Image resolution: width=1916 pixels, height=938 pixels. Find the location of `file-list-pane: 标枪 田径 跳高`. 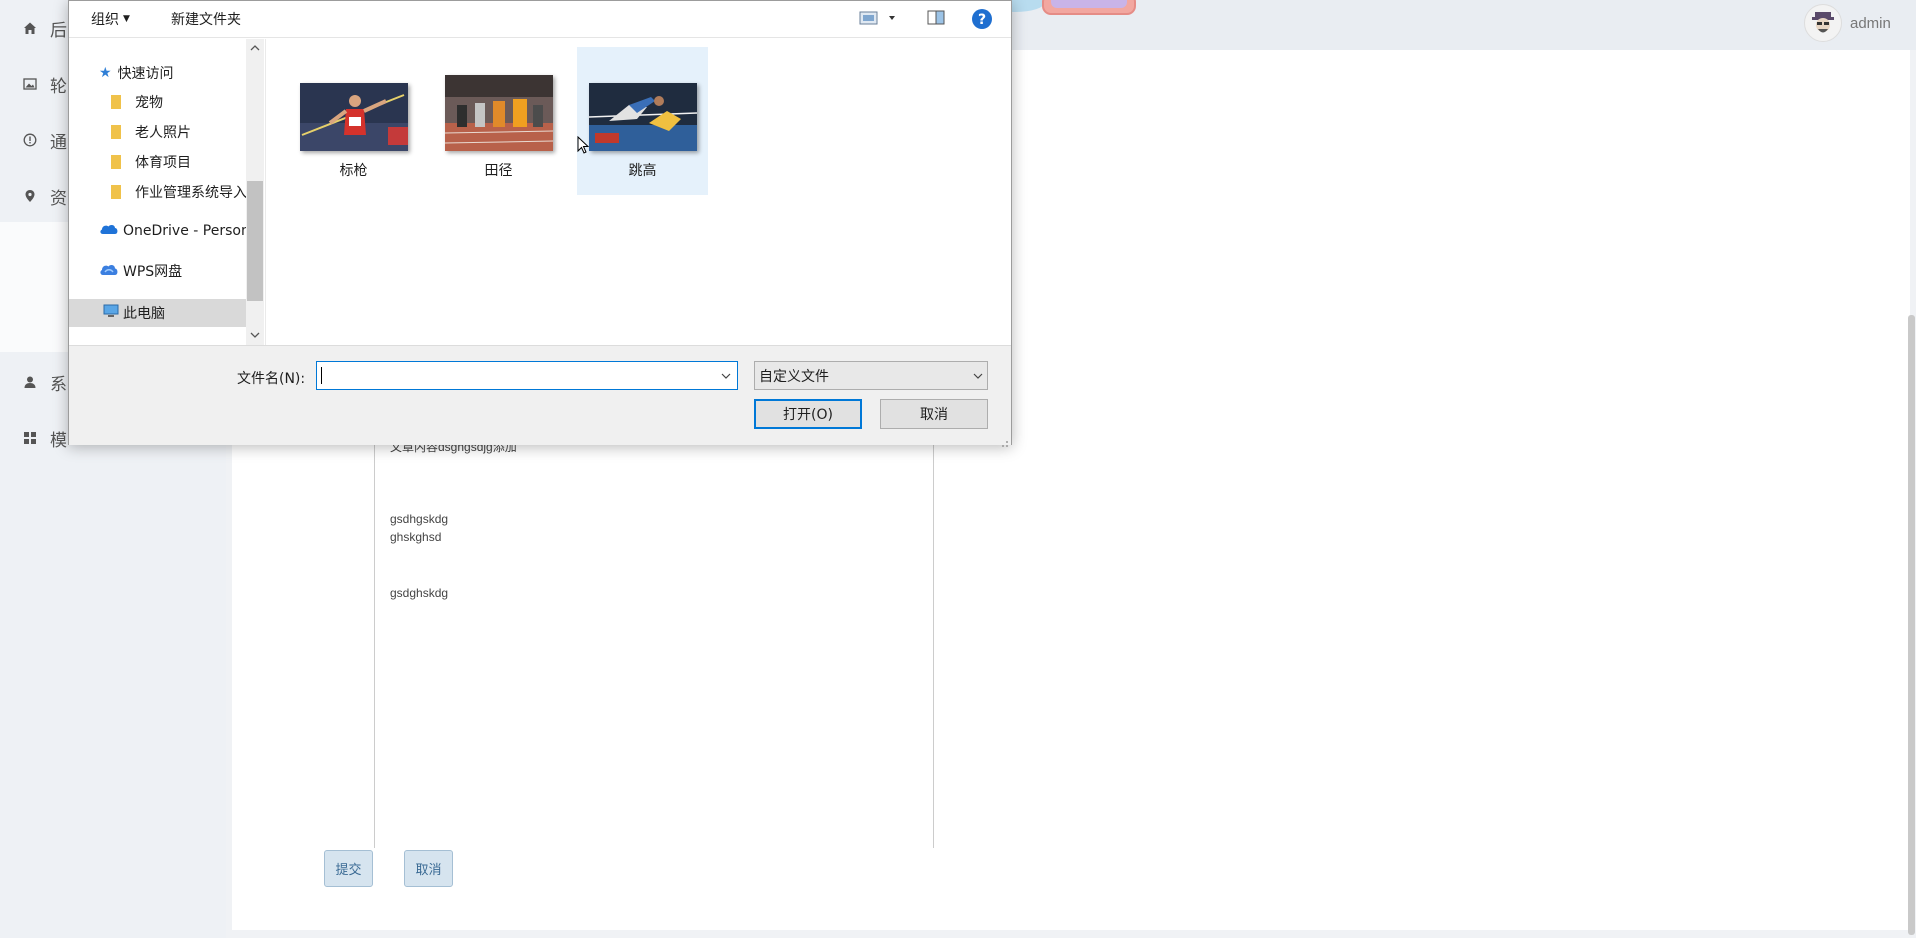

file-list-pane: 标枪 田径 跳高 is located at coordinates (637, 192).